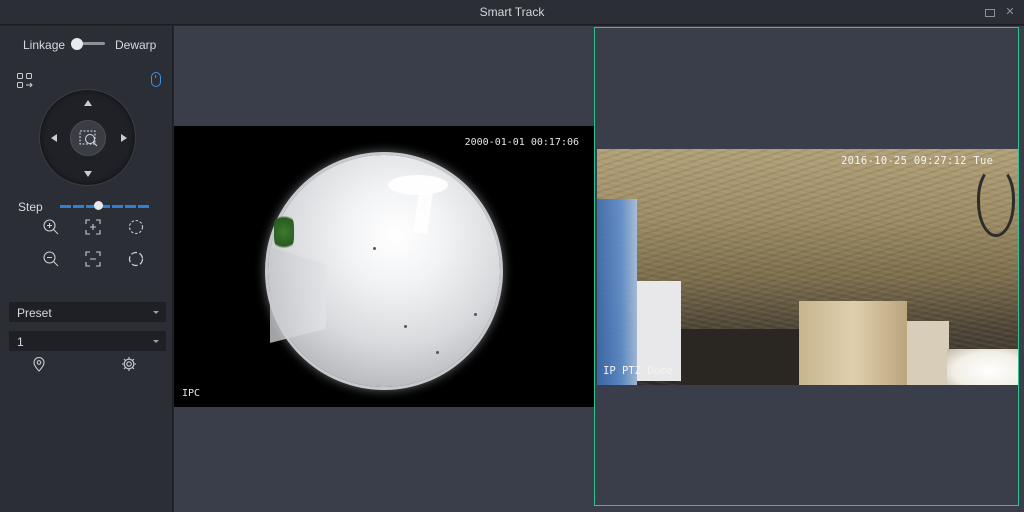 This screenshot has width=1024, height=512. I want to click on dewarp-label: Dewarp, so click(135, 45).